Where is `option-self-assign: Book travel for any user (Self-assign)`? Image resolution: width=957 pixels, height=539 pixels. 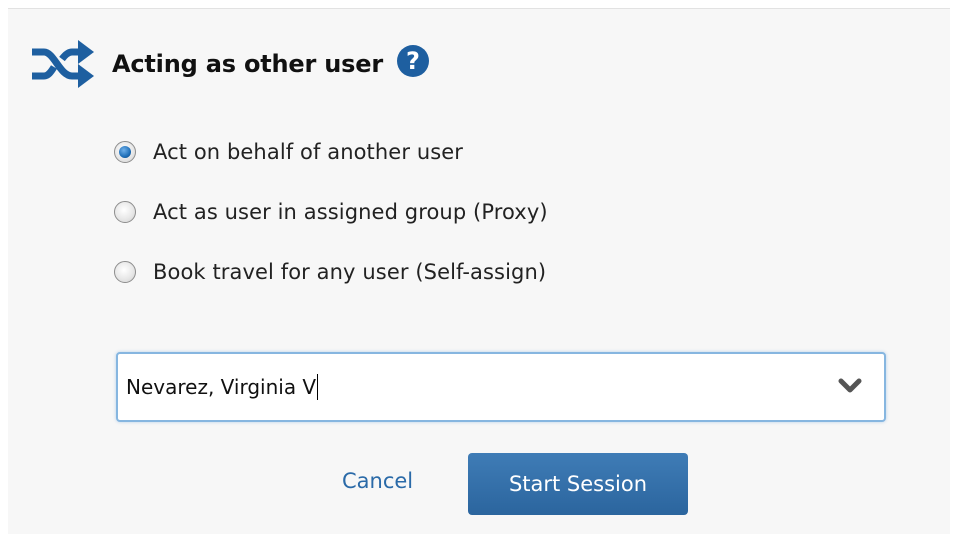 option-self-assign: Book travel for any user (Self-assign) is located at coordinates (331, 272).